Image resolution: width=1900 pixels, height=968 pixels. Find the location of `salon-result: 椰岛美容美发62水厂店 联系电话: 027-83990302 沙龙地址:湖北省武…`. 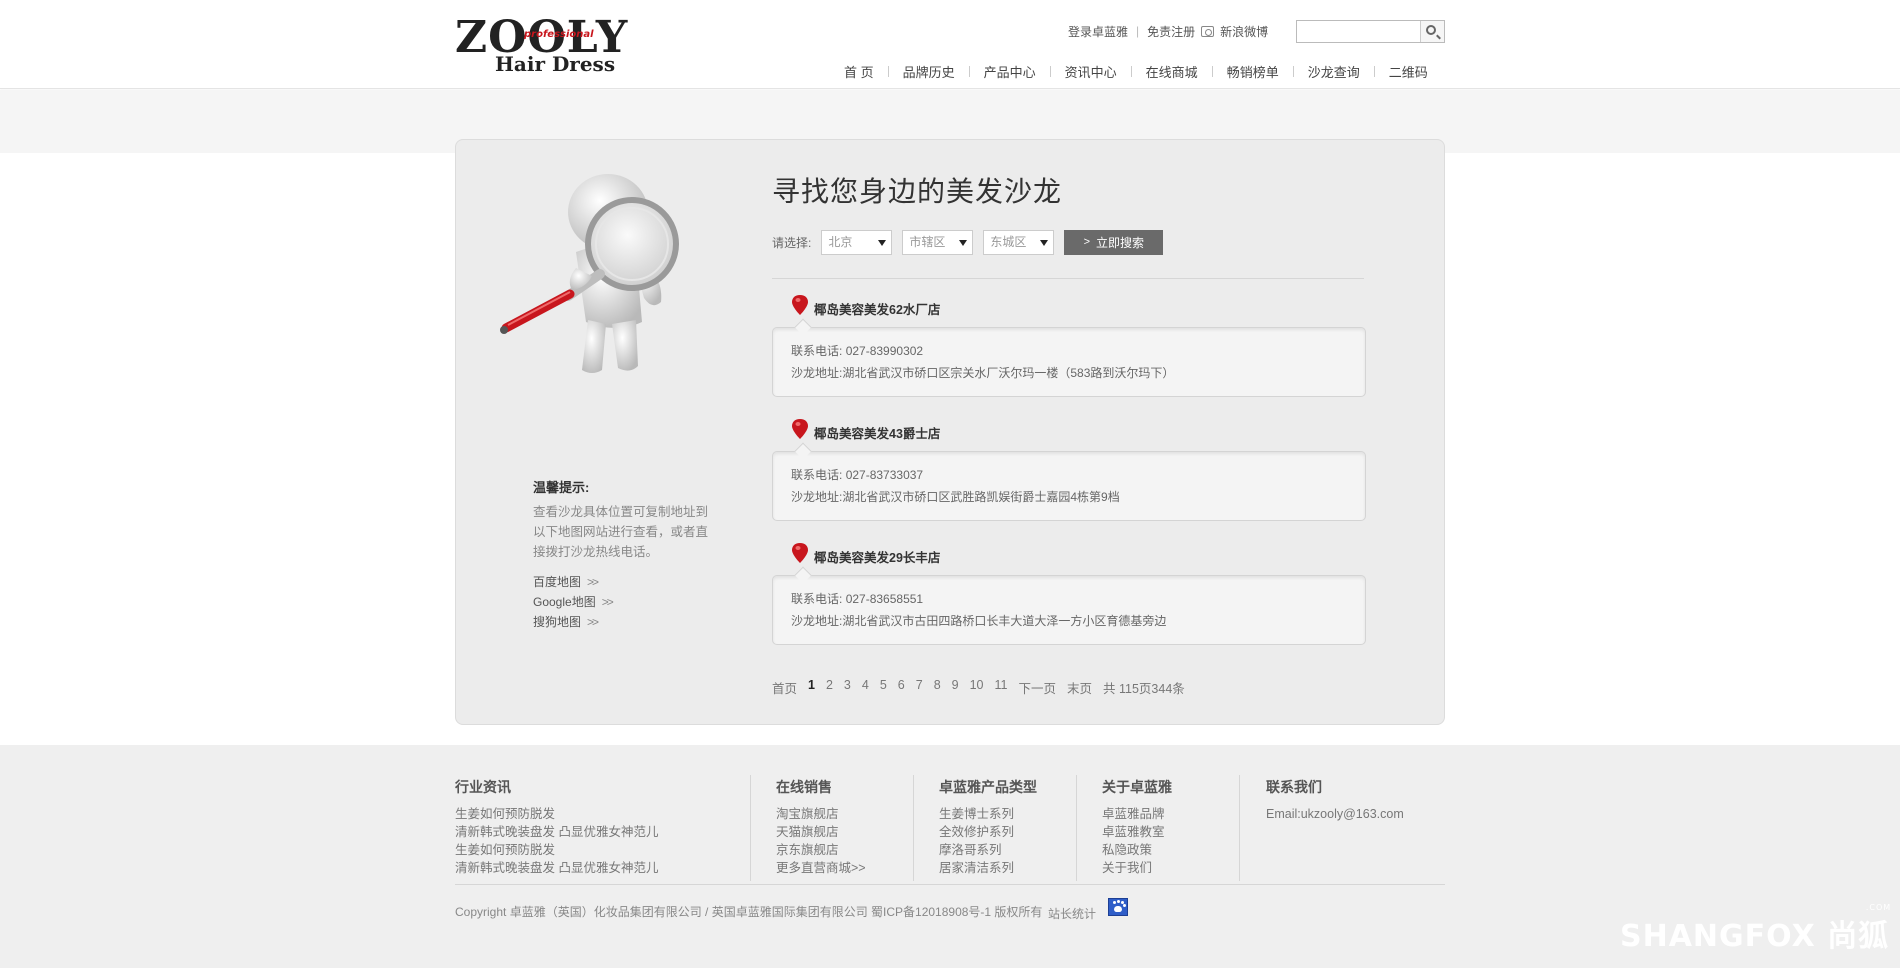

salon-result: 椰岛美容美发62水厂店 联系电话: 027-83990302 沙龙地址:湖北省武… is located at coordinates (1069, 345).